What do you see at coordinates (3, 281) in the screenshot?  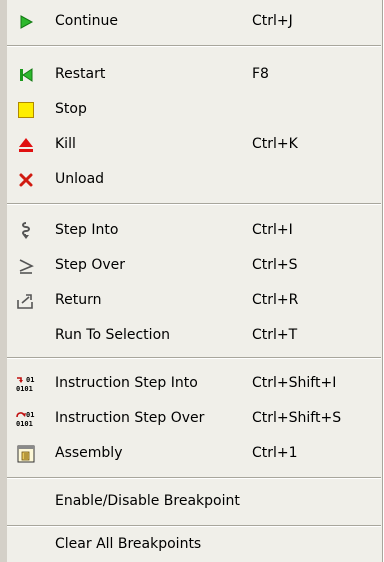 I see `menu-gutter` at bounding box center [3, 281].